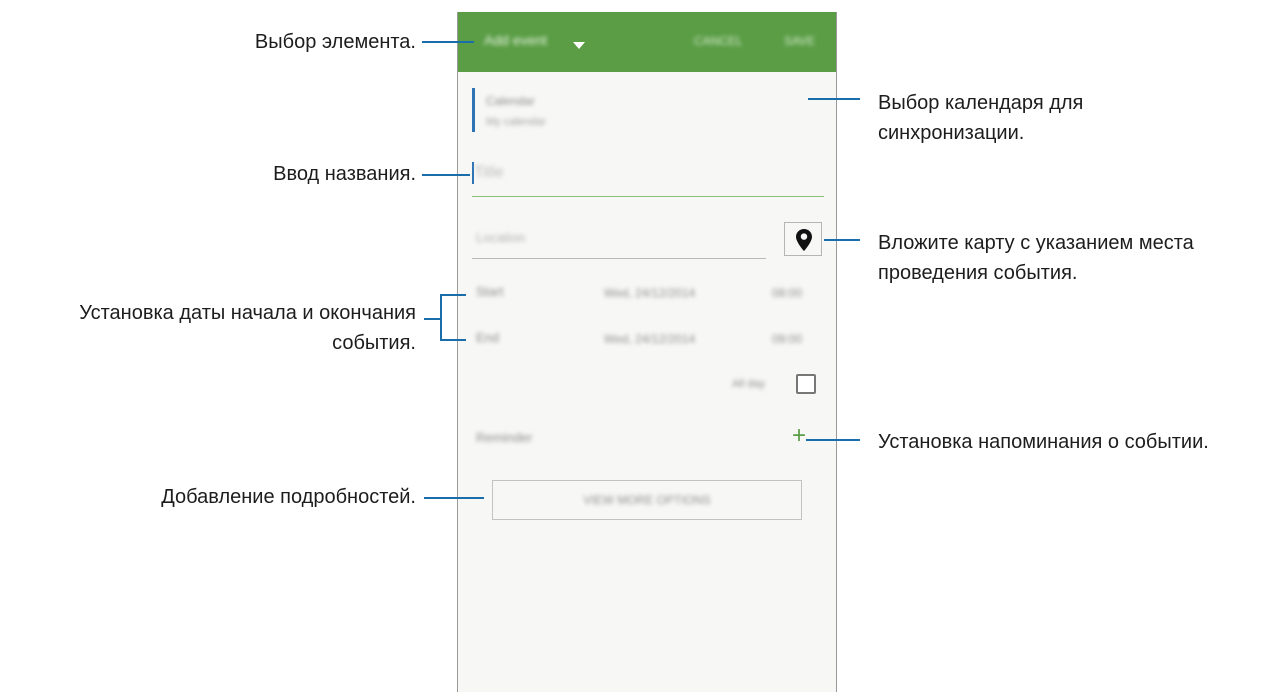 This screenshot has height=692, width=1282. I want to click on callout-line-dates, so click(432, 319).